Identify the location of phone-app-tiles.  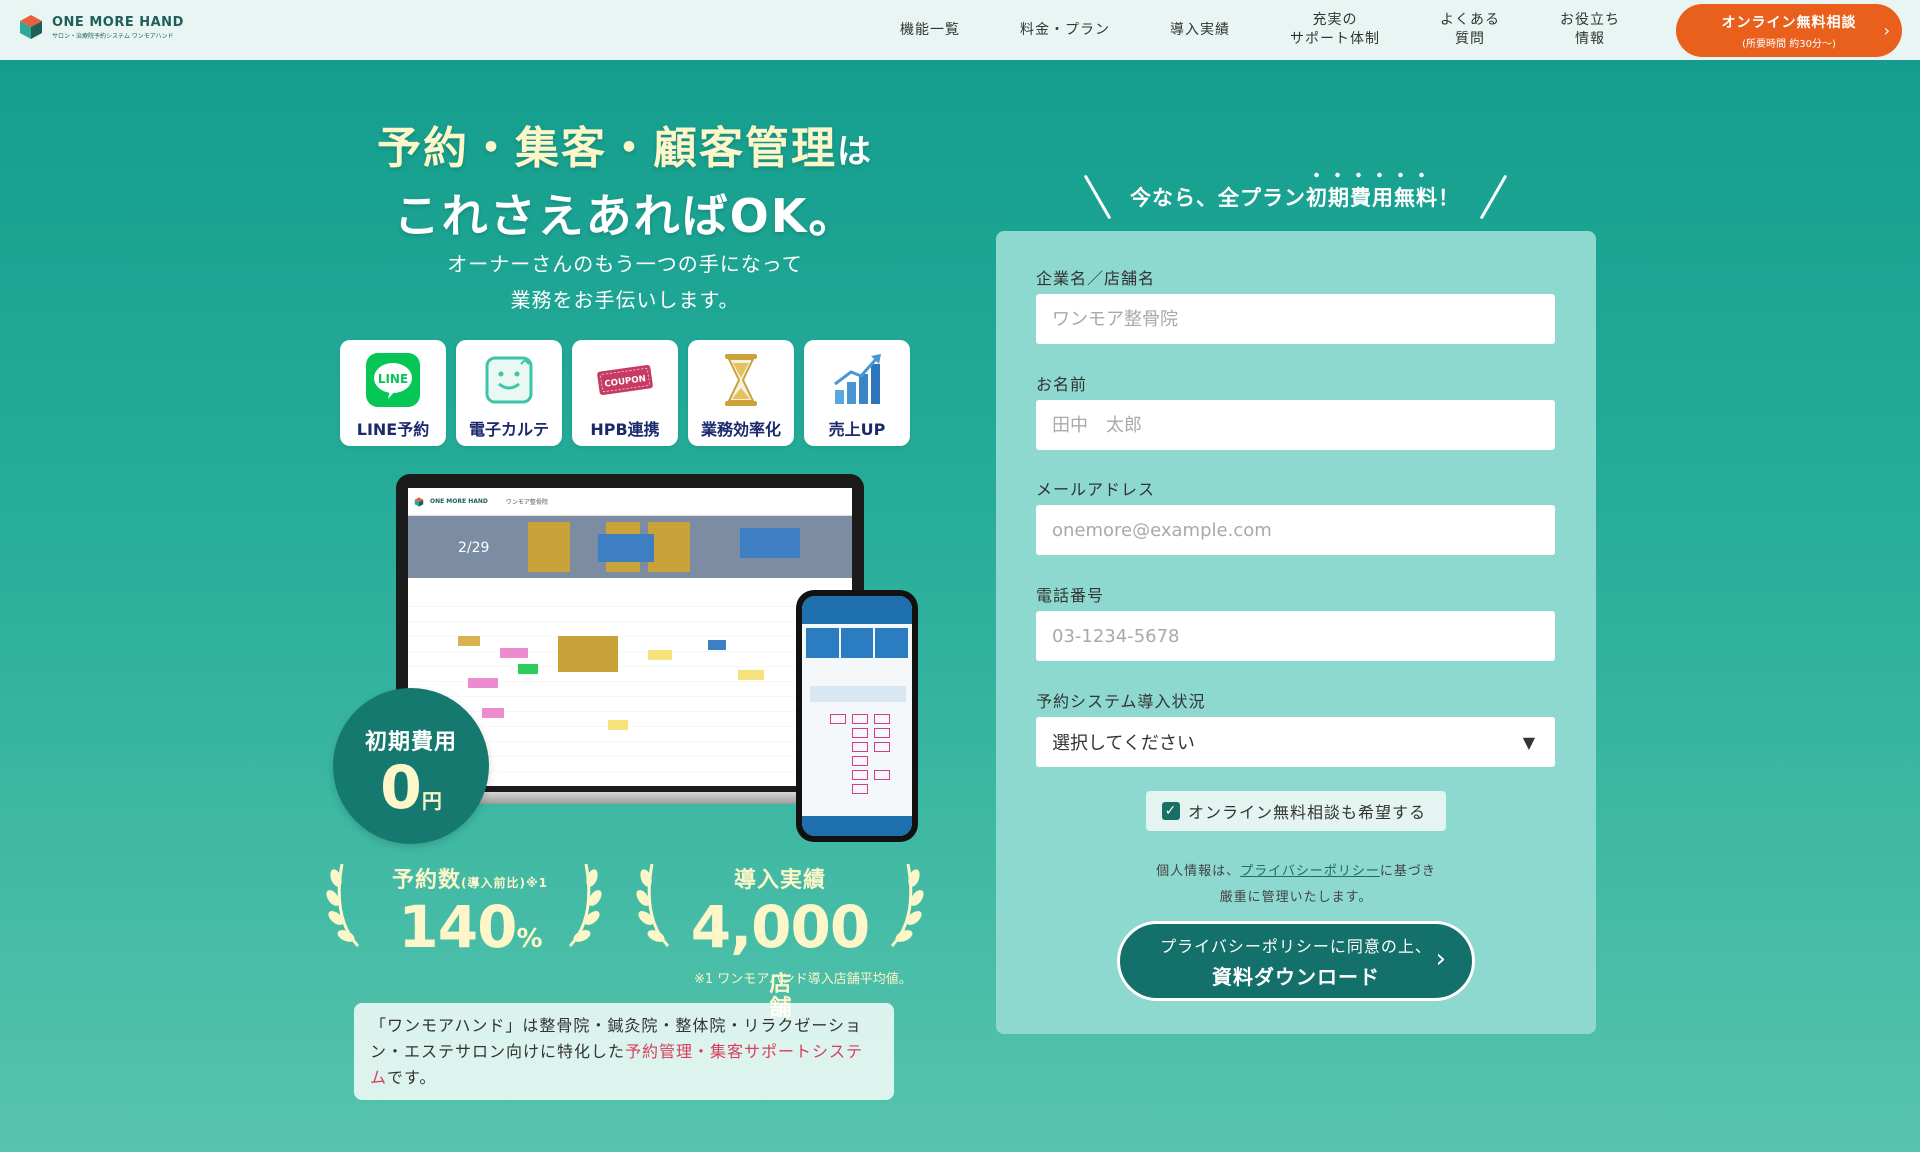
(857, 643).